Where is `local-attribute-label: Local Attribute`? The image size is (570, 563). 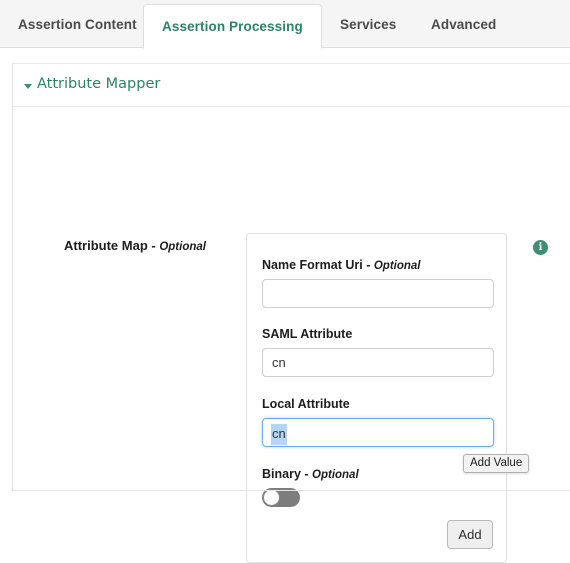
local-attribute-label: Local Attribute is located at coordinates (306, 404).